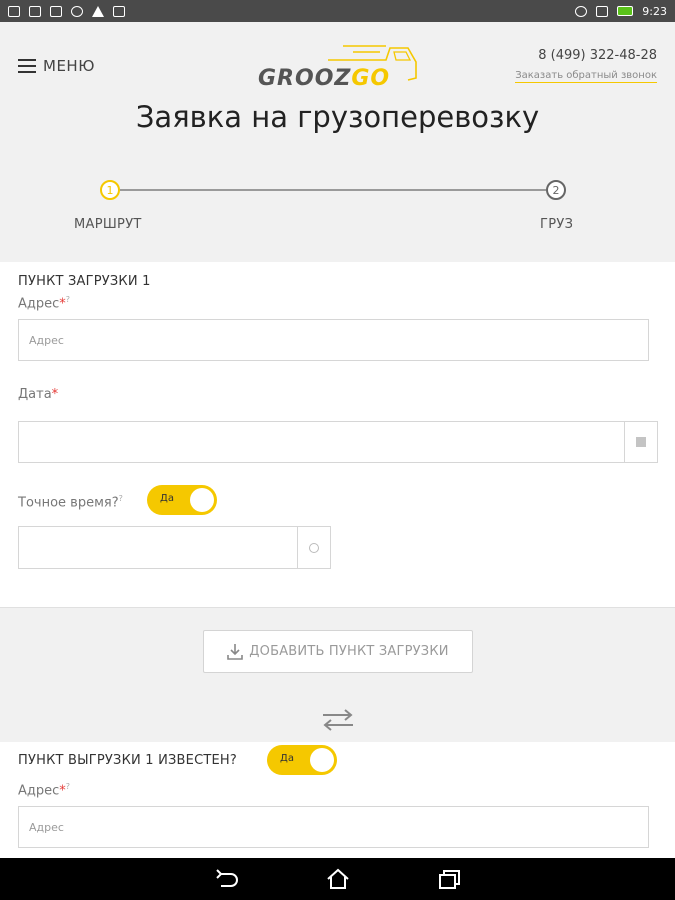 The height and width of the screenshot is (900, 675). Describe the element at coordinates (69, 66) in the screenshot. I see `menu-label: МЕНЮ` at that location.